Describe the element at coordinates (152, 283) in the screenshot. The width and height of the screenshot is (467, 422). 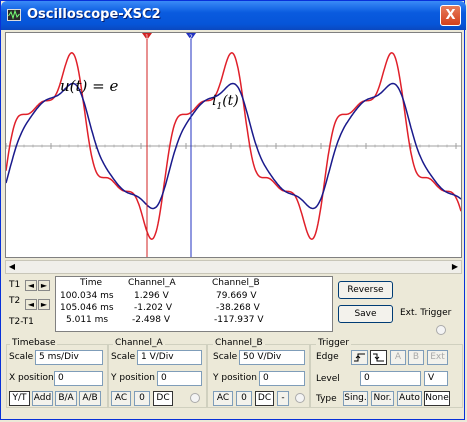
I see `header-channel-a: Channel_A` at that location.